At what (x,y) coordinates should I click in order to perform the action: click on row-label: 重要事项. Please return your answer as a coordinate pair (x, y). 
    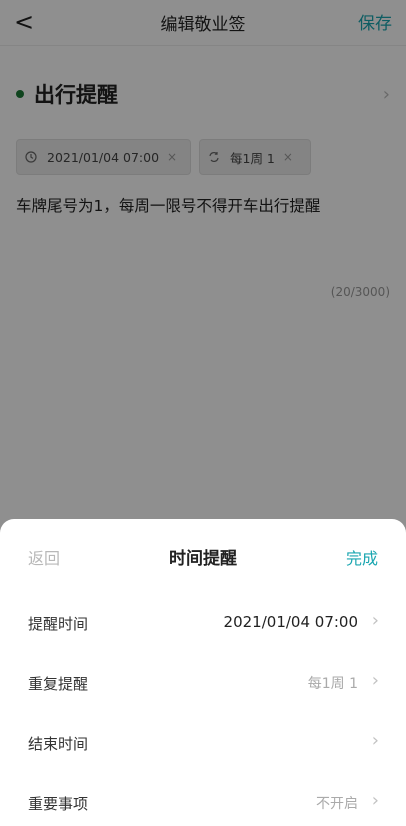
    Looking at the image, I should click on (58, 804).